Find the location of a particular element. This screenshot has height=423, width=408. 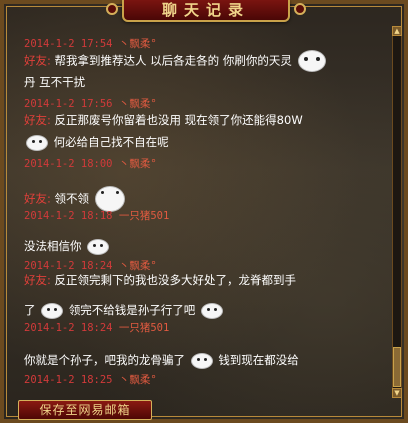

message-body: 没法相信你 is located at coordinates (53, 246).